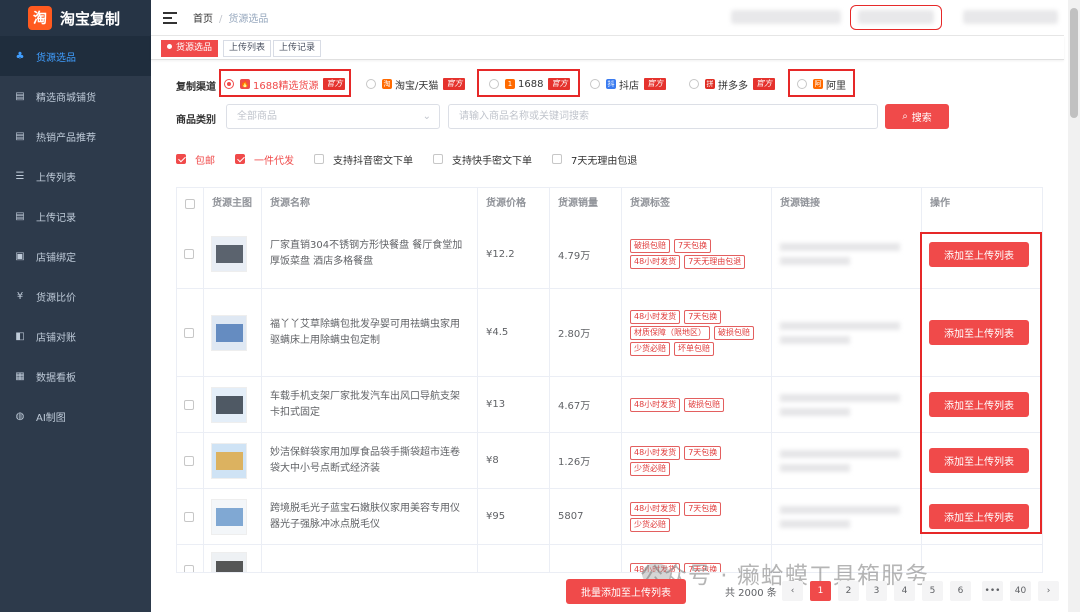  I want to click on sidebar-item-0: ♣ 货源选品, so click(75, 56).